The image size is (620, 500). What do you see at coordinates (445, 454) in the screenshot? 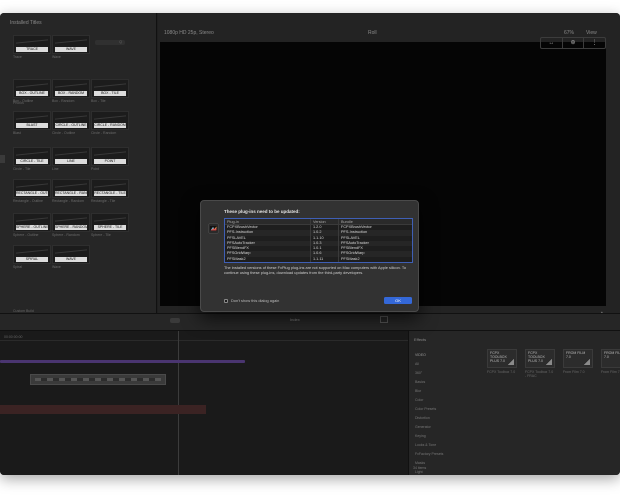
I see `effects-category-item: FxFactory Presets` at bounding box center [445, 454].